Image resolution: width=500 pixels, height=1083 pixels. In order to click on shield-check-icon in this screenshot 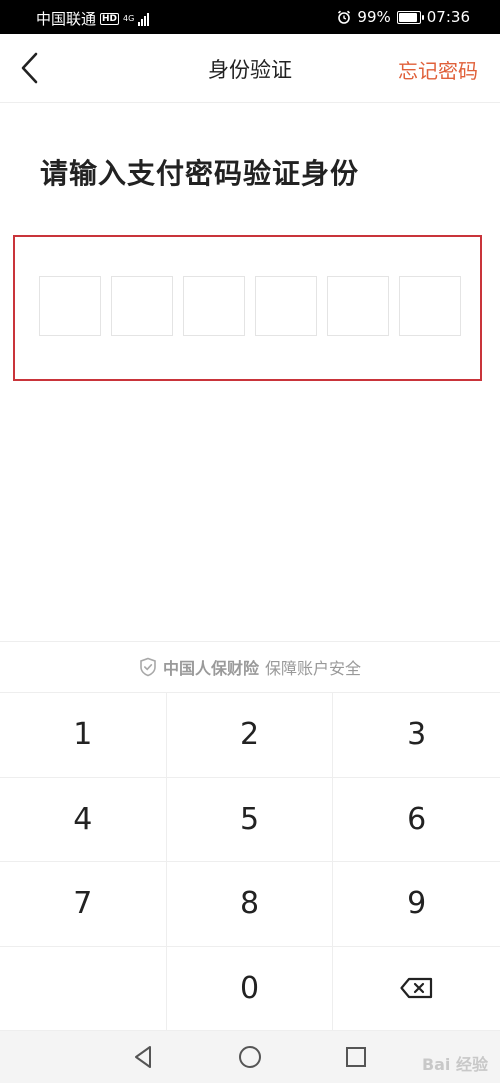, I will do `click(148, 667)`.